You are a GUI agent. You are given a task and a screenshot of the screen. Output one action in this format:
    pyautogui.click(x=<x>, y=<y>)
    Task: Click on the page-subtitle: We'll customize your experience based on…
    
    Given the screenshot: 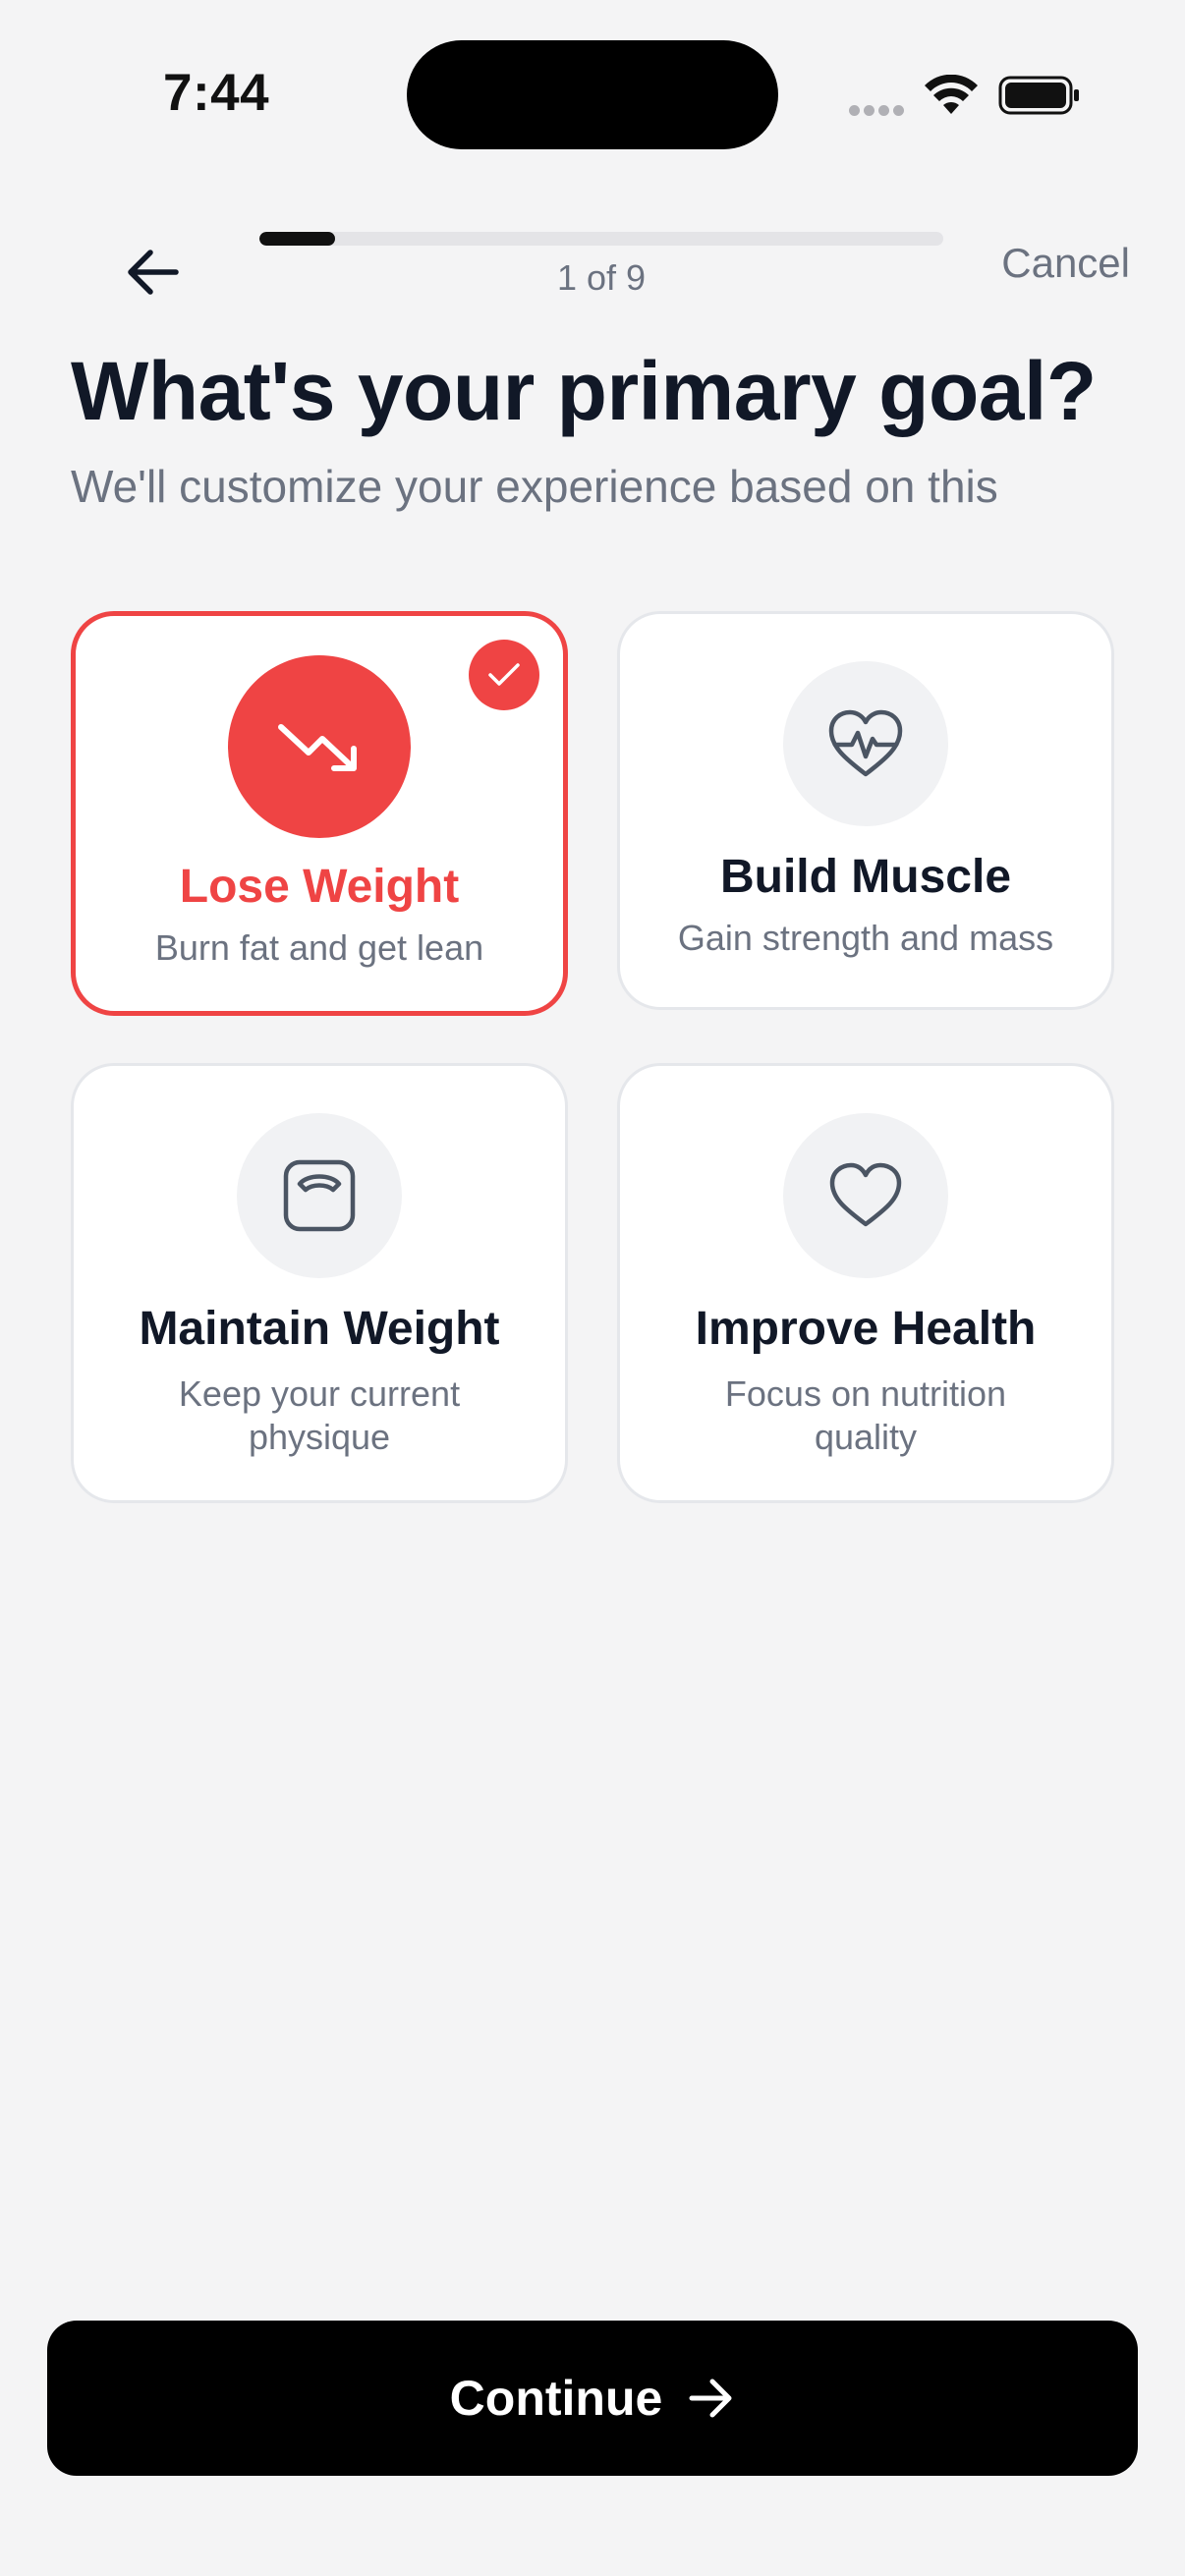 What is the action you would take?
    pyautogui.click(x=534, y=486)
    